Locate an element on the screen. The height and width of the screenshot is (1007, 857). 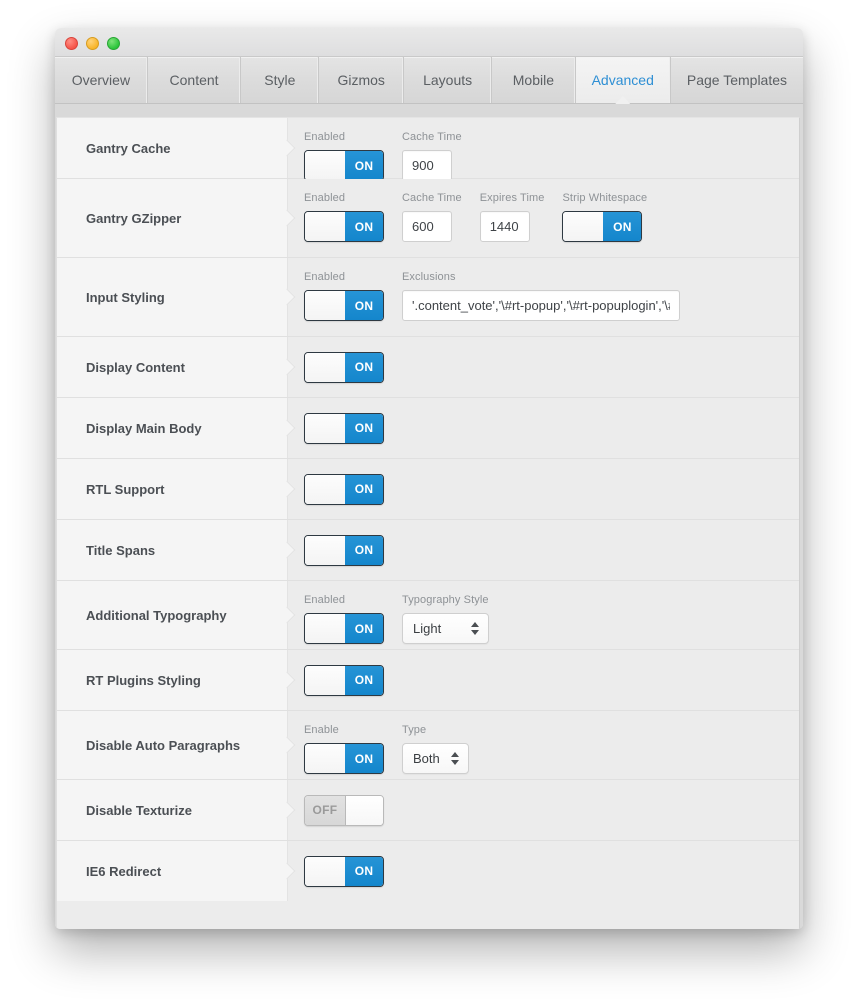
tab-advanced: Advanced is located at coordinates (623, 80).